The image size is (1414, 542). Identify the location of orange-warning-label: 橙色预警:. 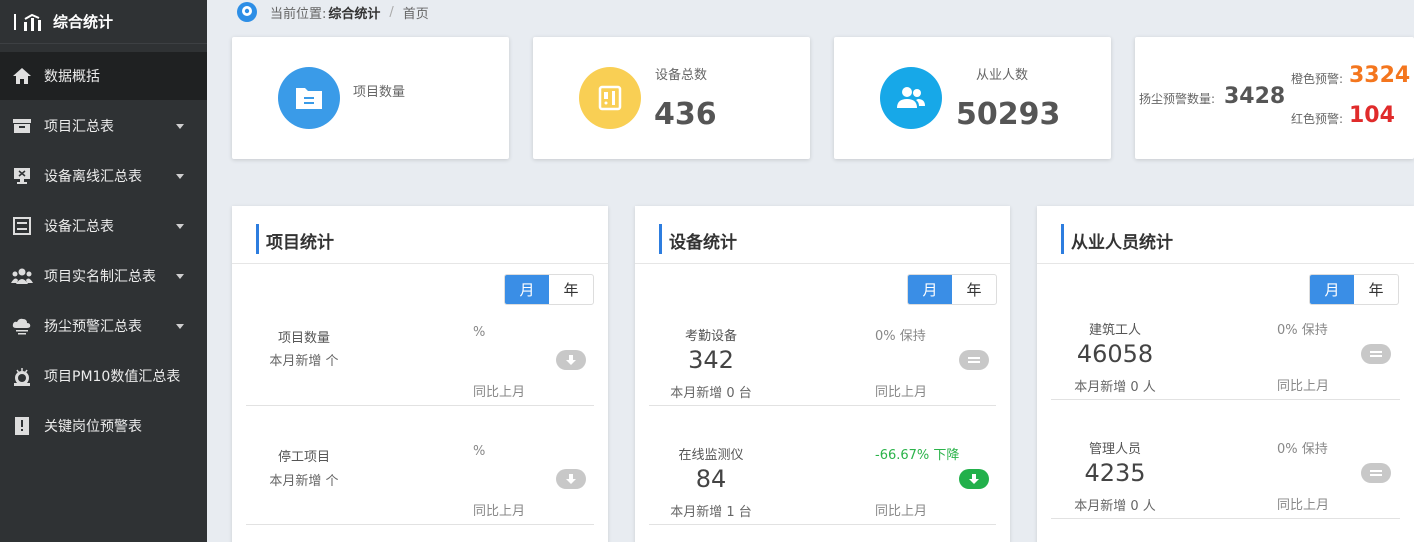
(1317, 79).